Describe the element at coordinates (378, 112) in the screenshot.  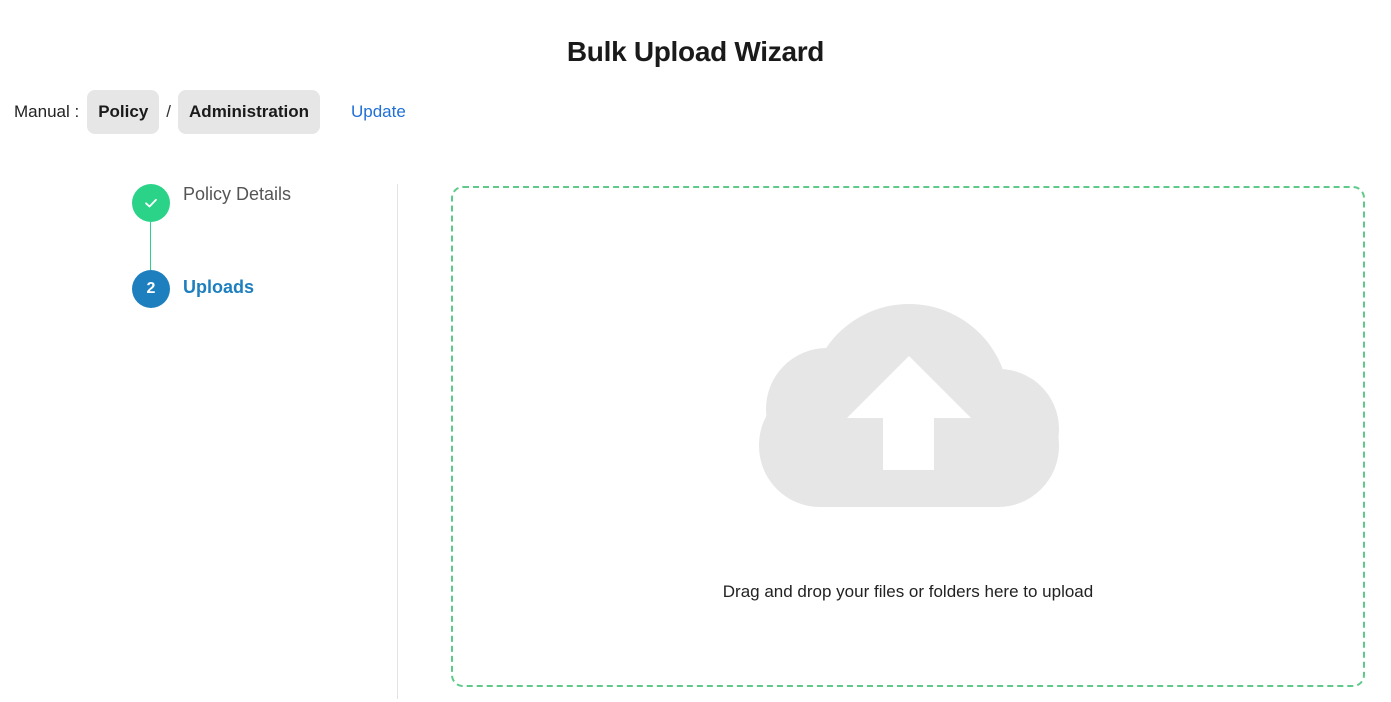
I see `update-link: Update` at that location.